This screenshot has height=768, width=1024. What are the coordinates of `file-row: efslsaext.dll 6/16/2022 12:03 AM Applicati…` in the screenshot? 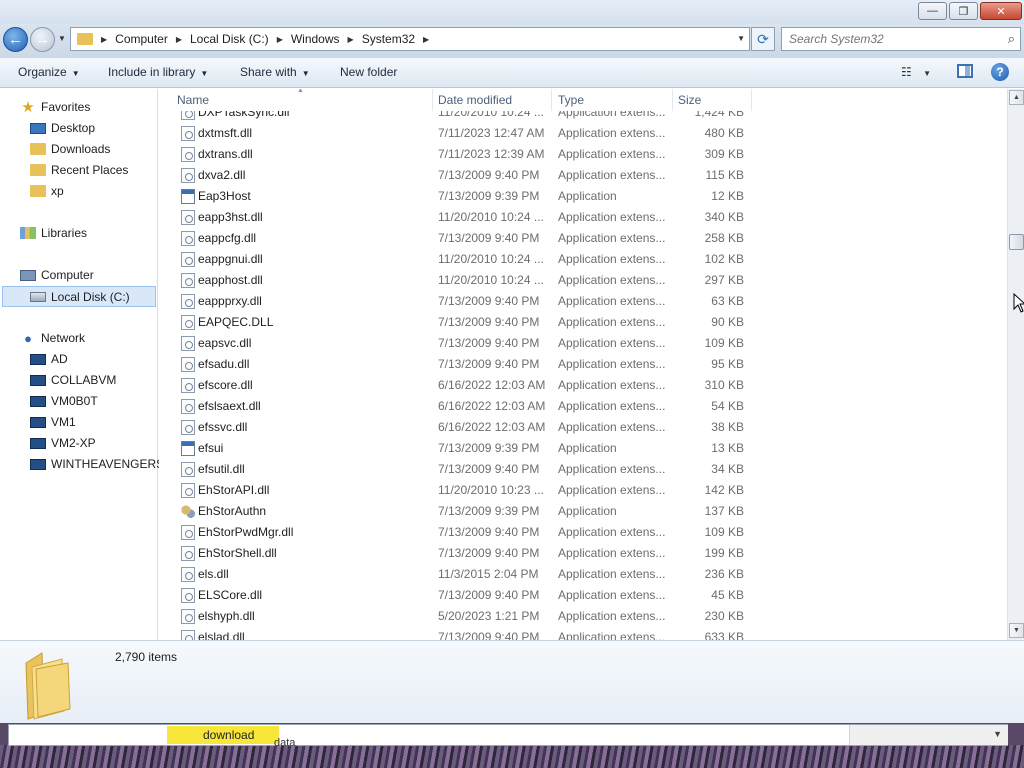 It's located at (583, 406).